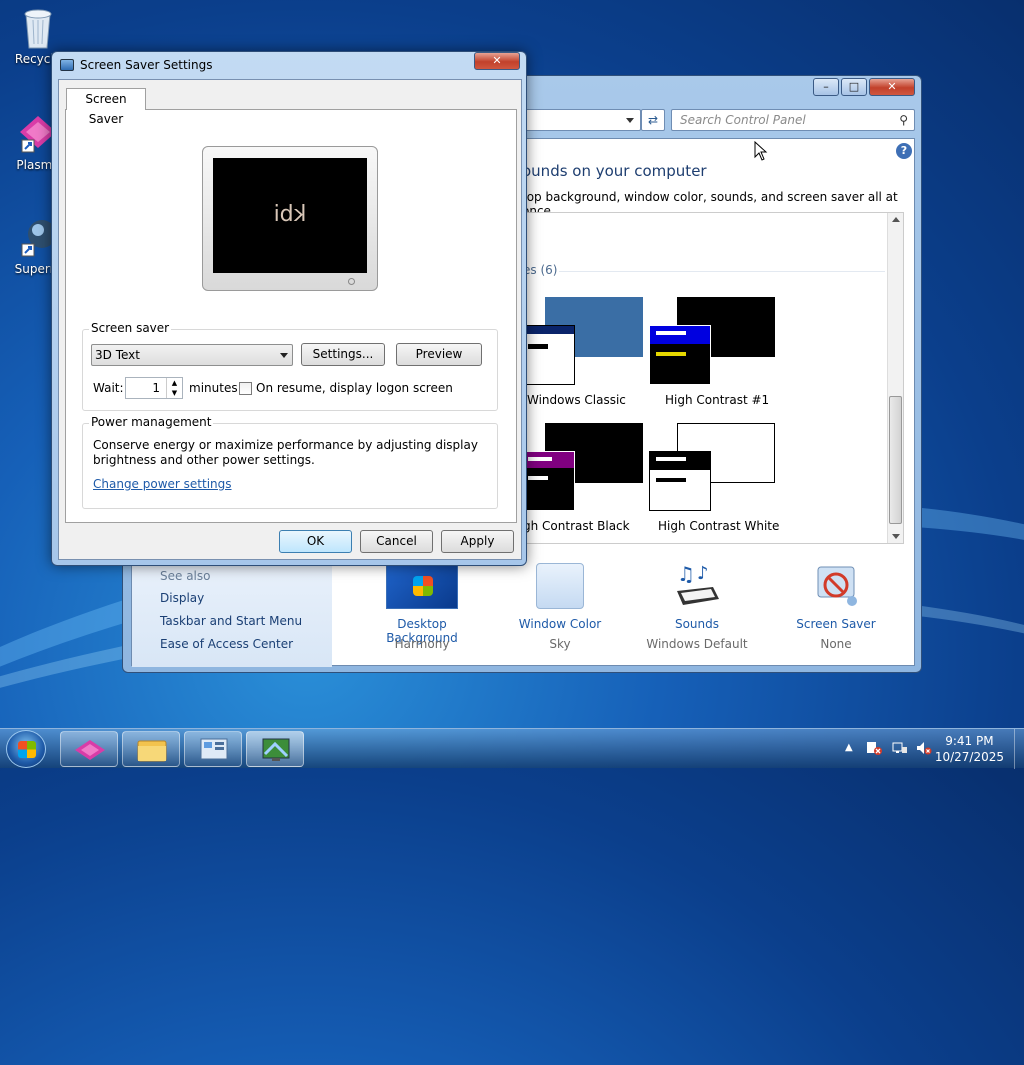 The height and width of the screenshot is (1065, 1024). Describe the element at coordinates (849, 747) in the screenshot. I see `show-hidden-icons-icon: ▲` at that location.